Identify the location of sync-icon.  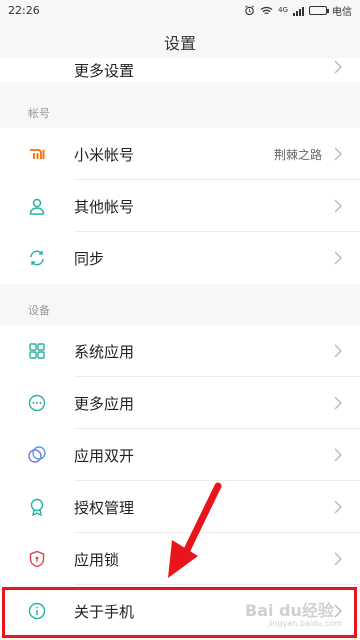
(37, 258).